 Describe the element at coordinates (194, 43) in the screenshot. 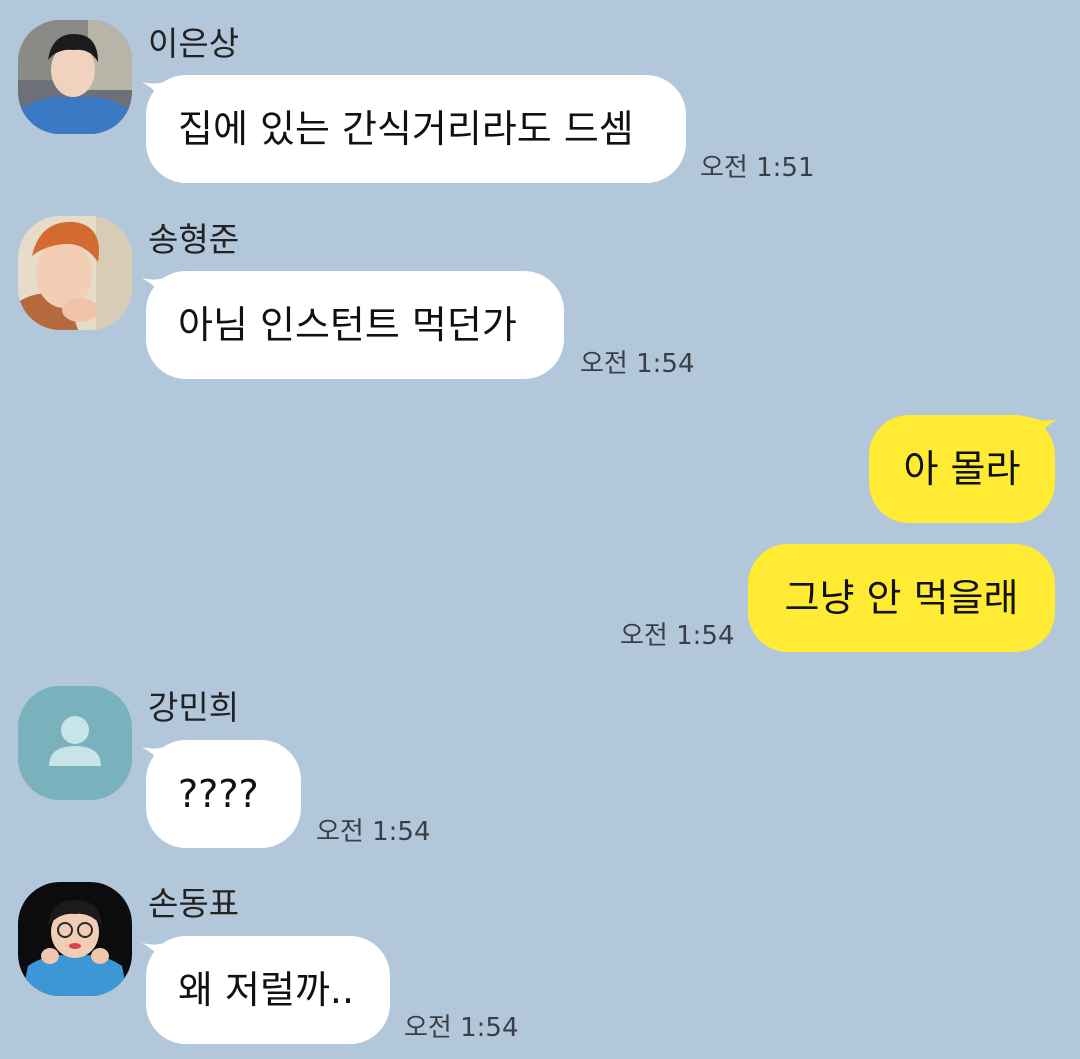

I see `sender-name: 이은상` at that location.